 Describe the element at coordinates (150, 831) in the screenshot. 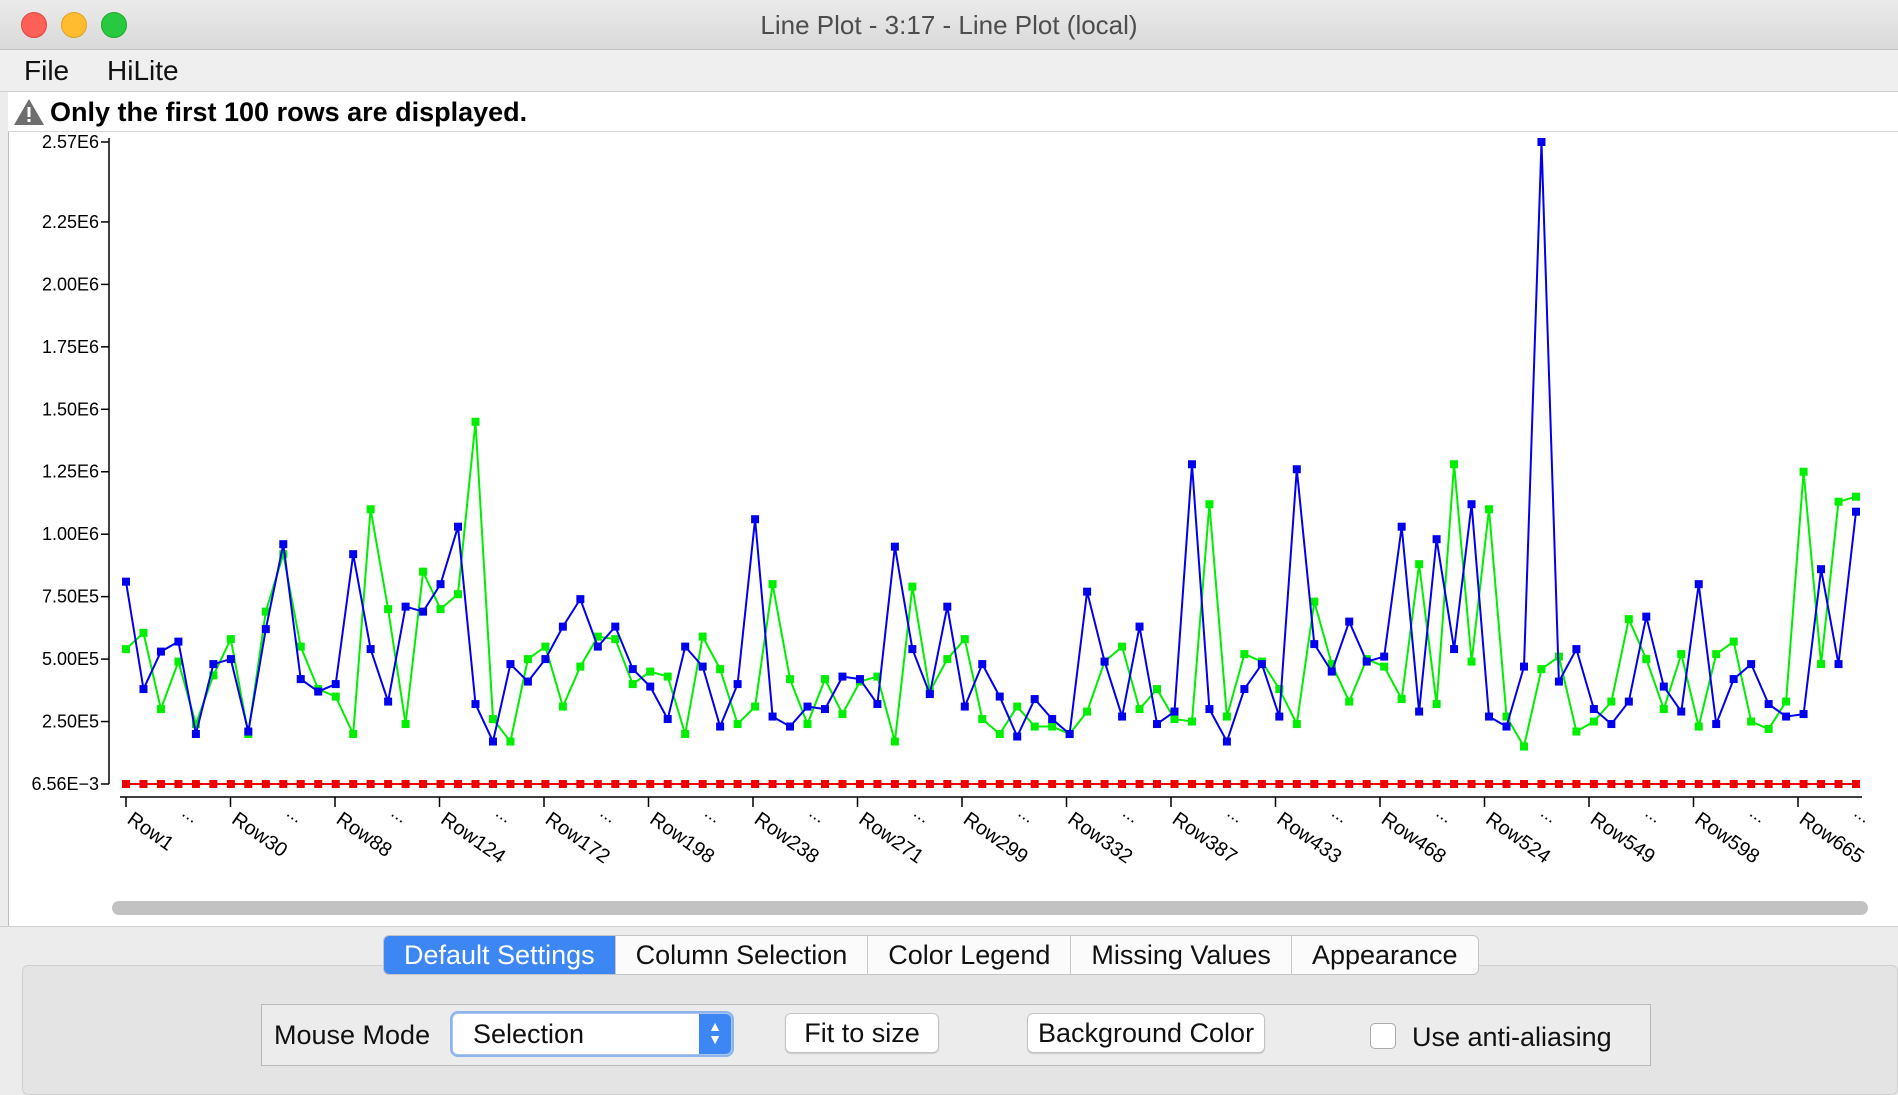

I see `x-tick-label: Row1` at that location.